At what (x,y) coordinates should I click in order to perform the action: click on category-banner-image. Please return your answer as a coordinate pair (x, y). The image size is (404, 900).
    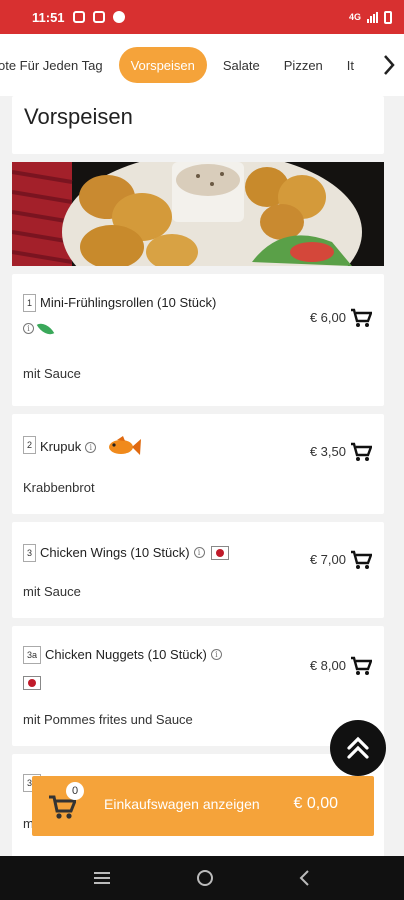
    Looking at the image, I should click on (198, 214).